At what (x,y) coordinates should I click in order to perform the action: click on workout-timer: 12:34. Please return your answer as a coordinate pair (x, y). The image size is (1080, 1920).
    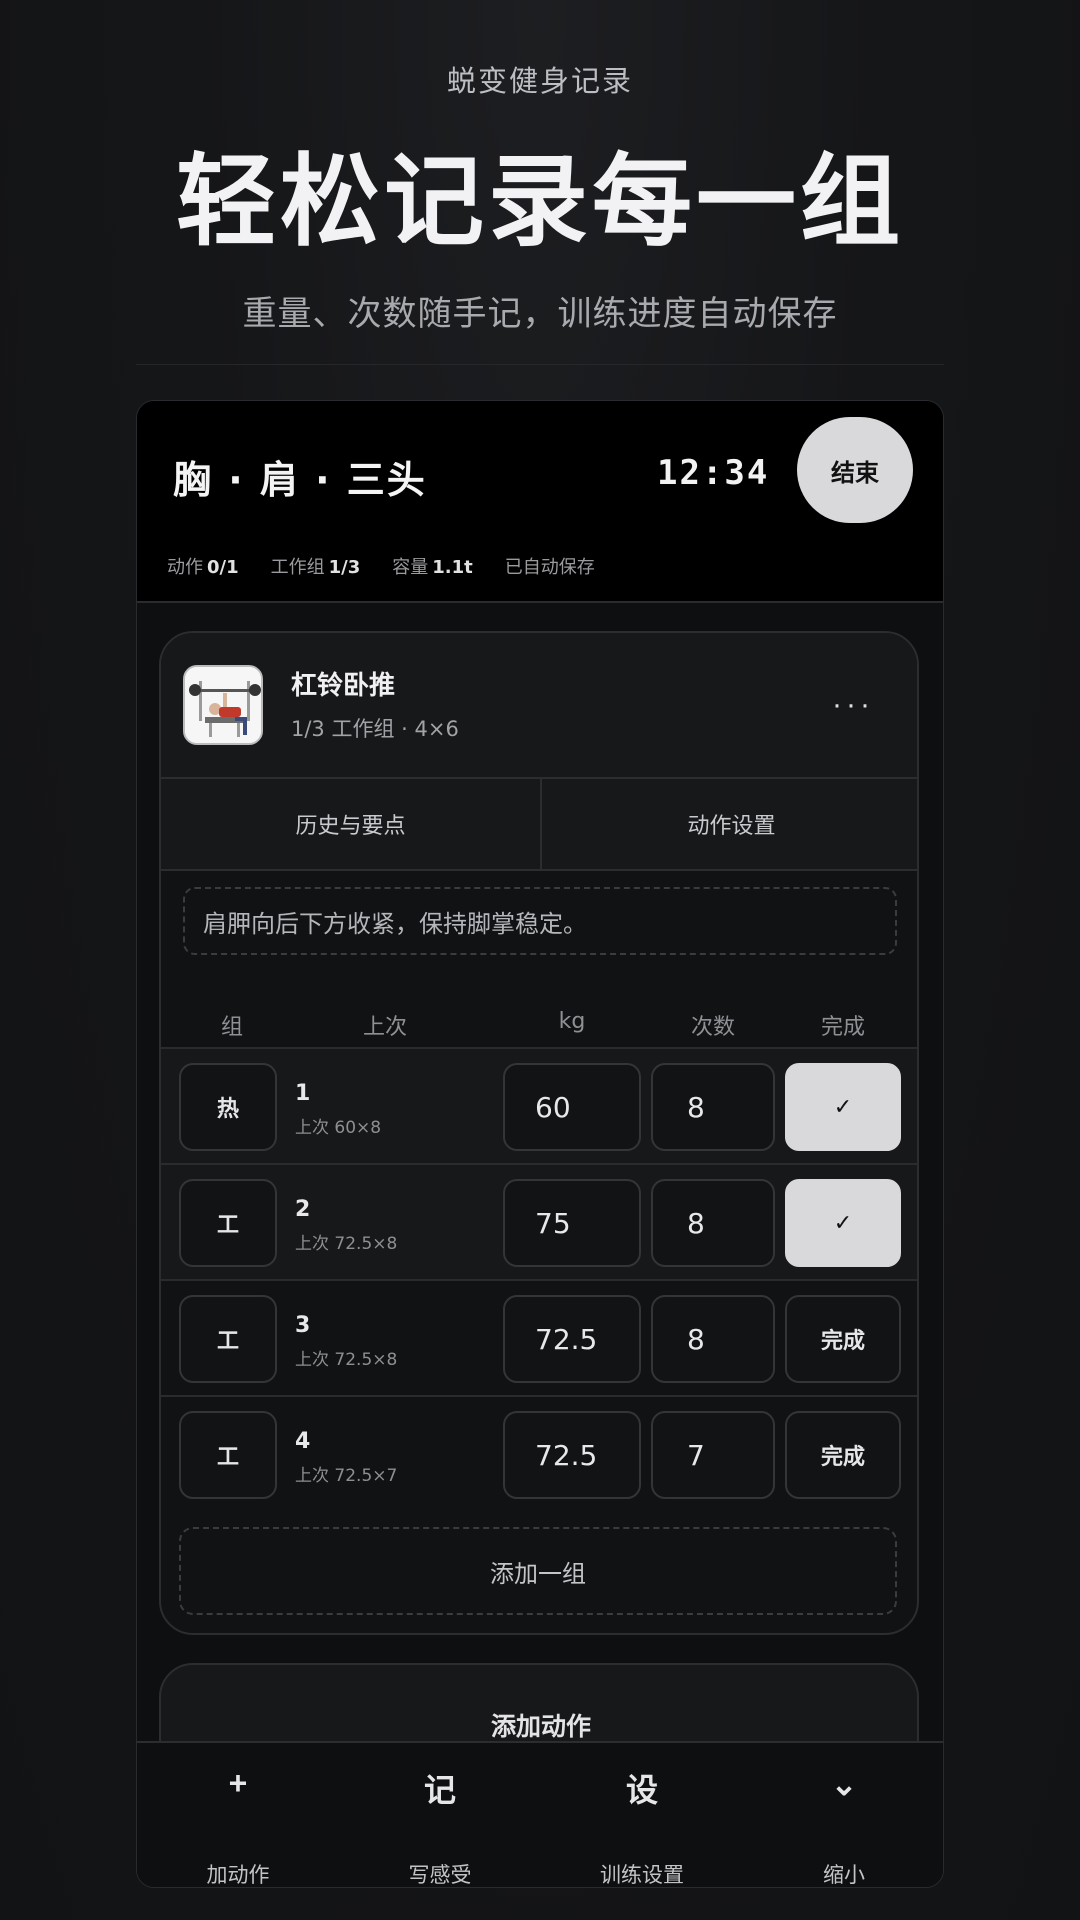
    Looking at the image, I should click on (713, 473).